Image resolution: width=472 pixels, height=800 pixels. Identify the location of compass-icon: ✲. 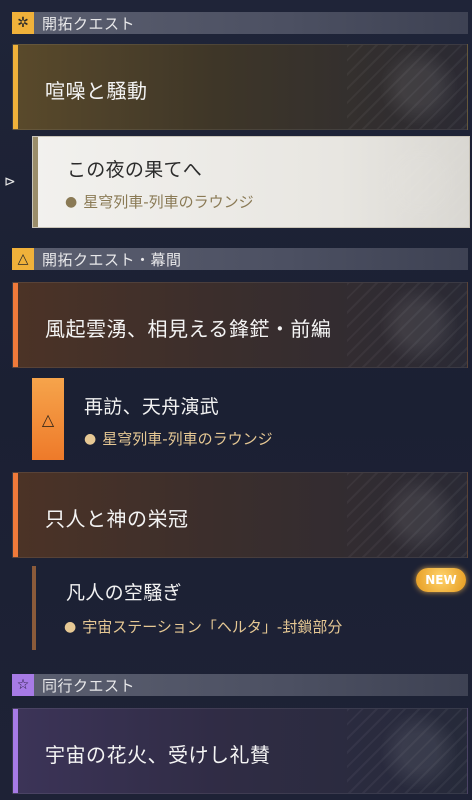
(23, 23).